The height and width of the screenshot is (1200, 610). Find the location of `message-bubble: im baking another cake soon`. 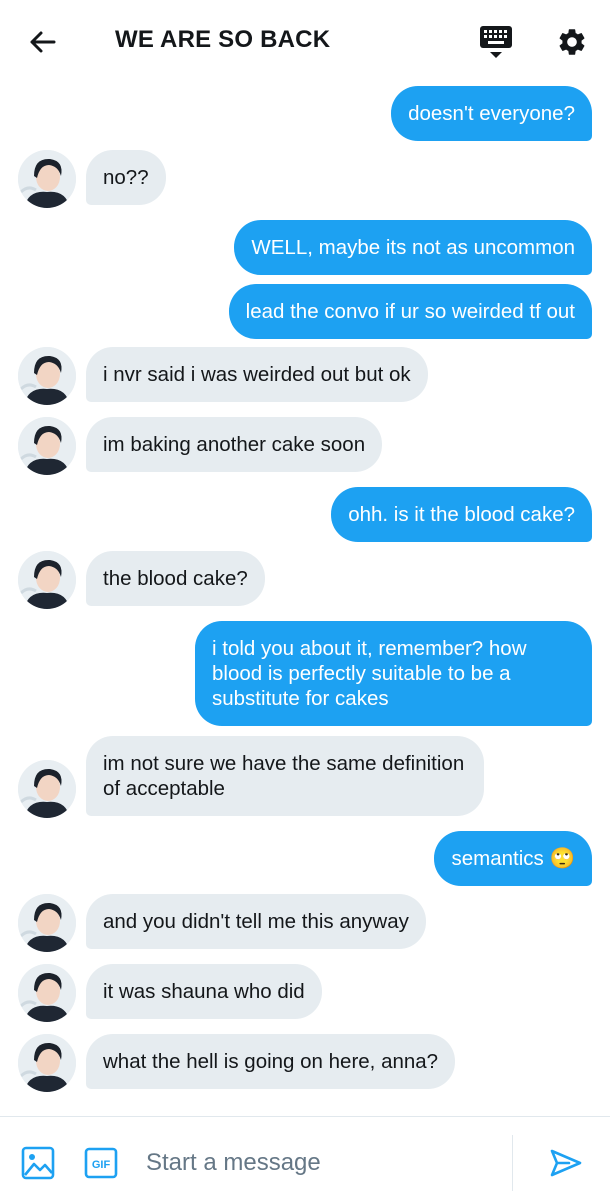

message-bubble: im baking another cake soon is located at coordinates (234, 444).